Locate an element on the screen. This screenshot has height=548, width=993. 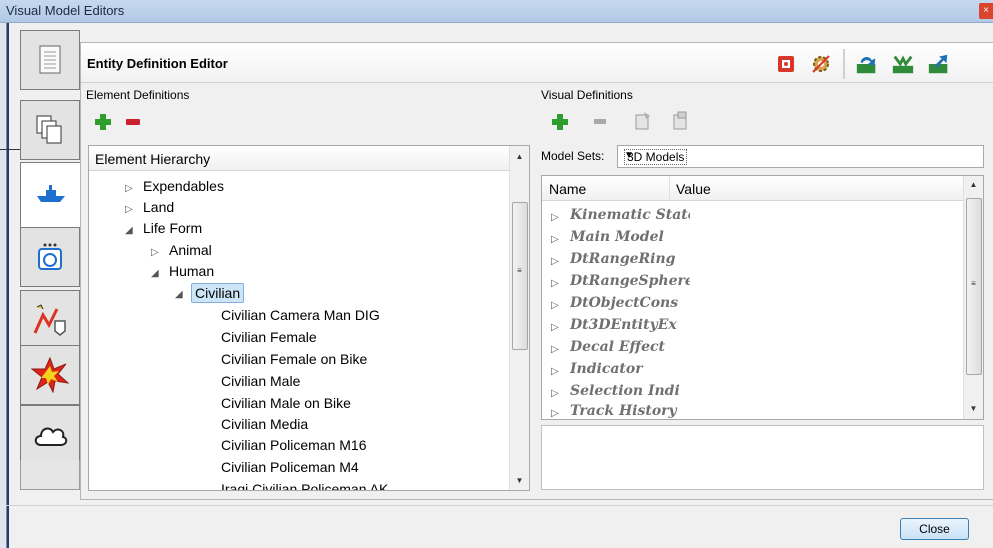
tree-header-label: Element Hierarchy is located at coordinates (153, 159).